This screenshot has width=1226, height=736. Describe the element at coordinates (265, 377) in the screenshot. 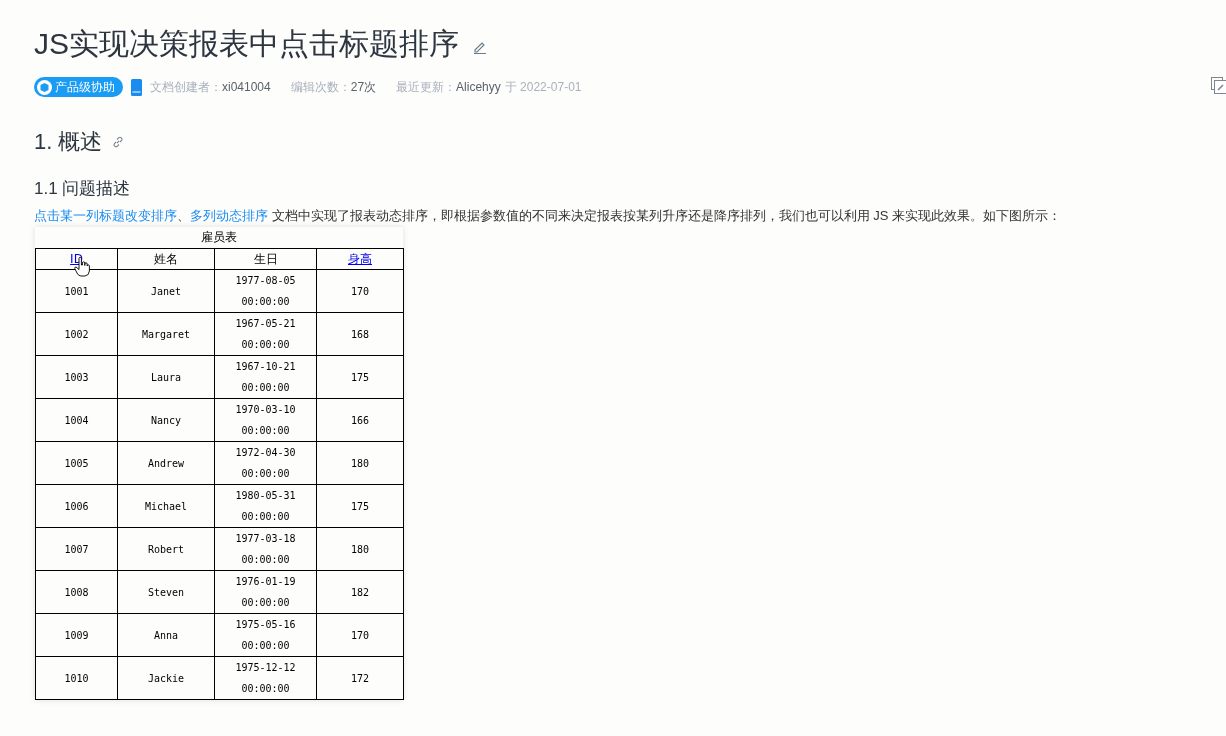

I see `table-cell: 1967-10-21 00:00:00` at that location.